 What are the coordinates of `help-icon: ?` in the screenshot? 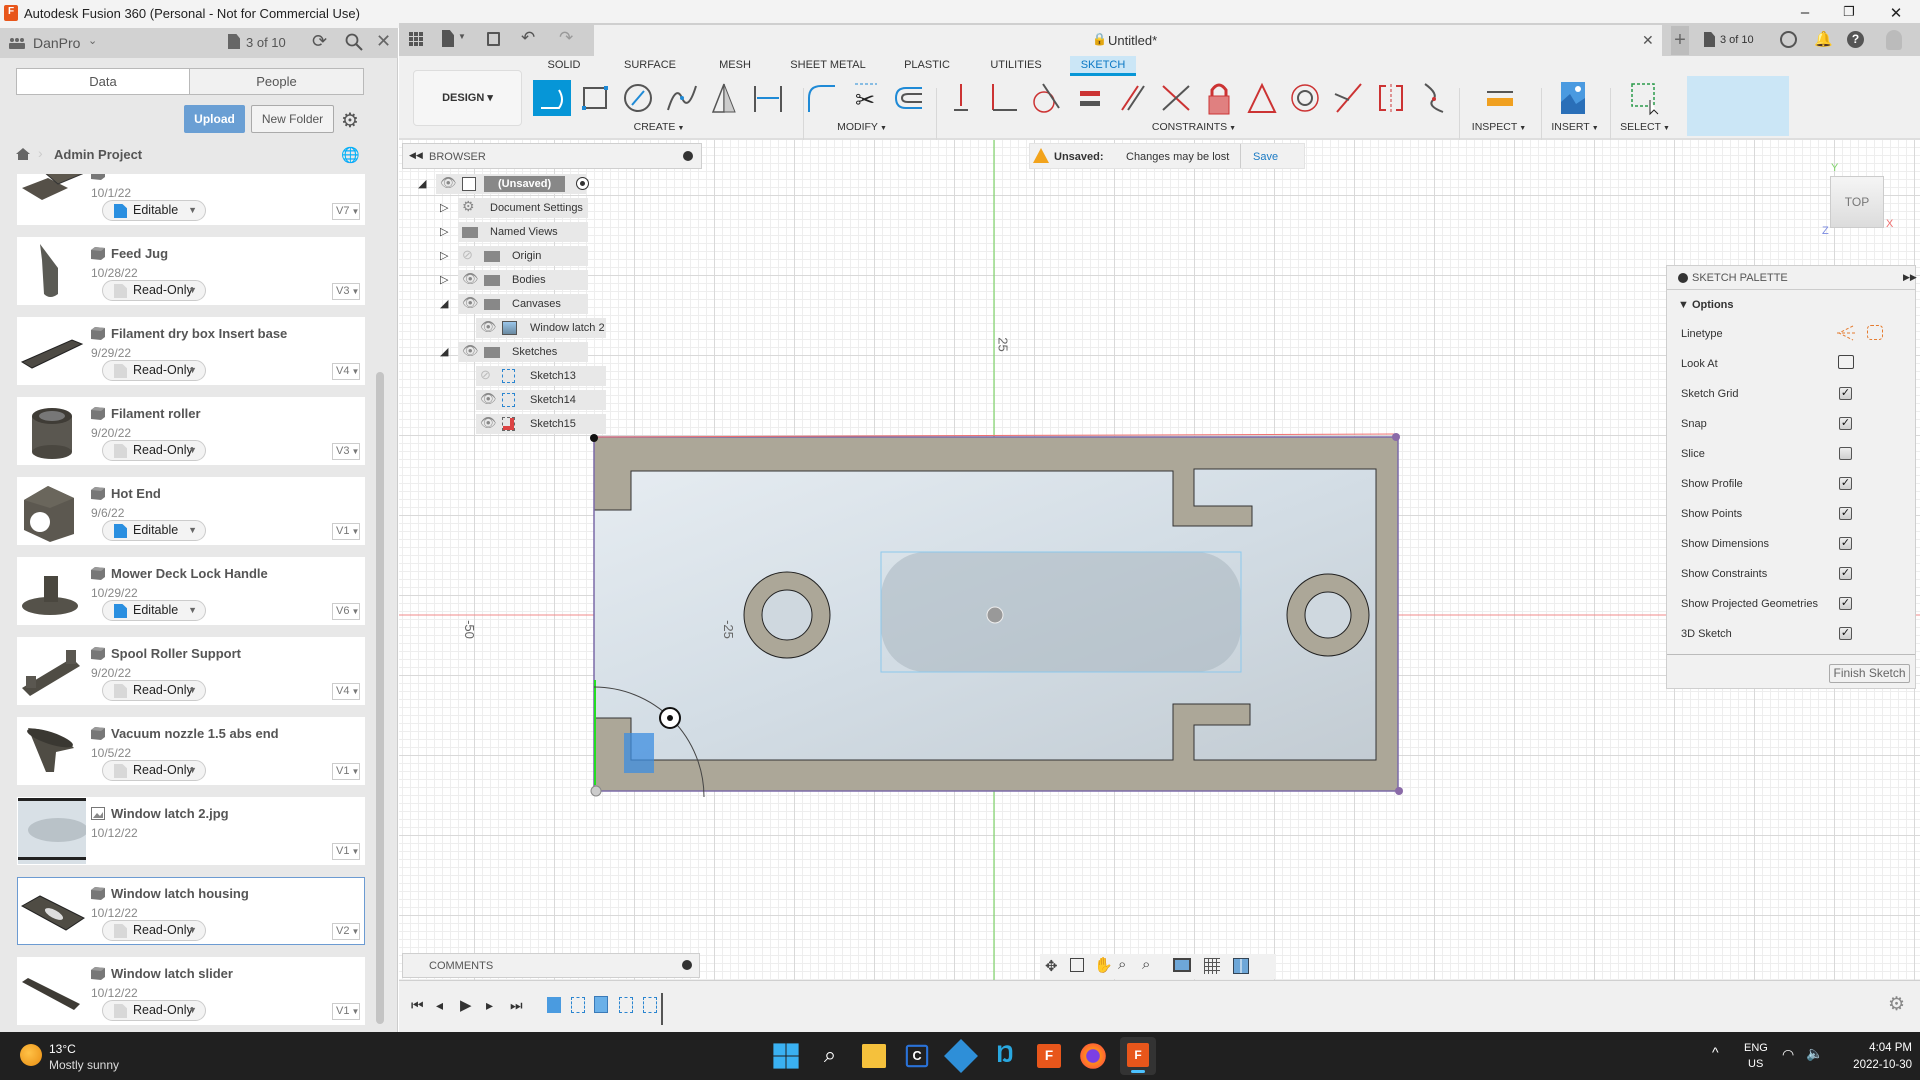 It's located at (1855, 39).